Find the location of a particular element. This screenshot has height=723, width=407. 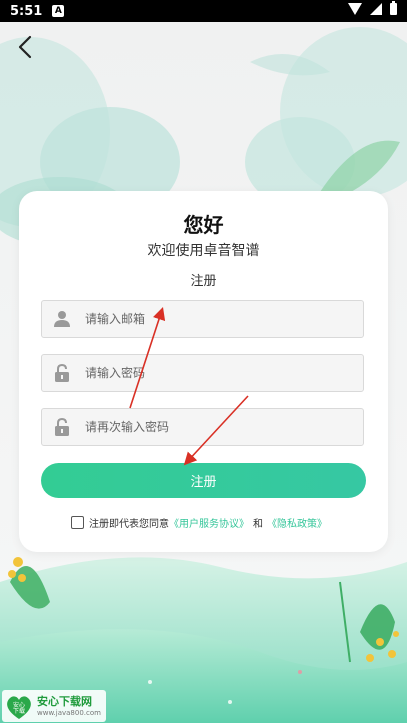

agreement-text: 注册即代表您同意 is located at coordinates (129, 524).